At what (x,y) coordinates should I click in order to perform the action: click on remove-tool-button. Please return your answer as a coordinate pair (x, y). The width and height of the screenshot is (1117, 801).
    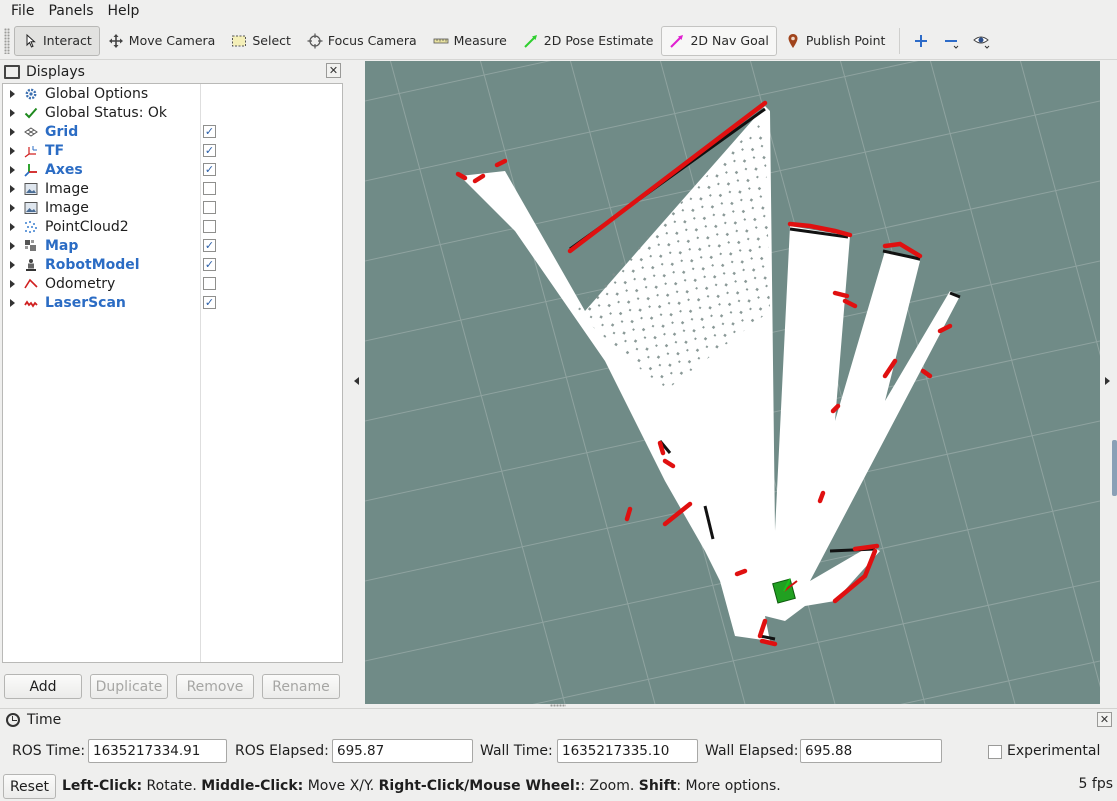
    Looking at the image, I should click on (951, 41).